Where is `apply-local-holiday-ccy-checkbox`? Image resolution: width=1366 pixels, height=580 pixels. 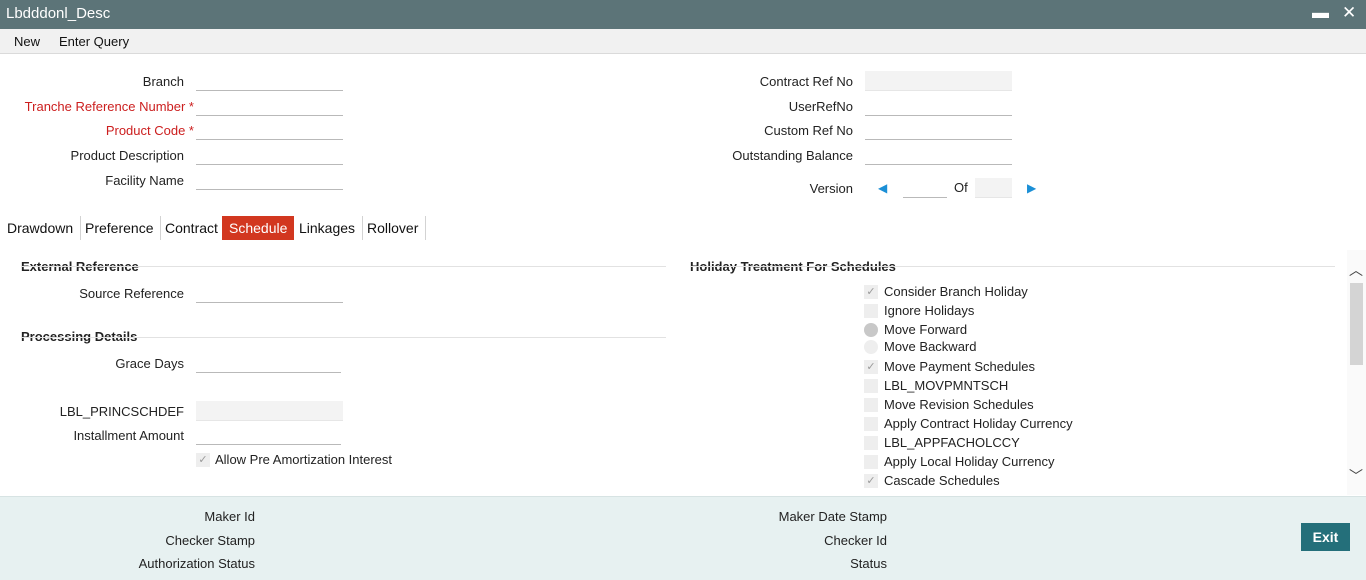
apply-local-holiday-ccy-checkbox is located at coordinates (871, 462).